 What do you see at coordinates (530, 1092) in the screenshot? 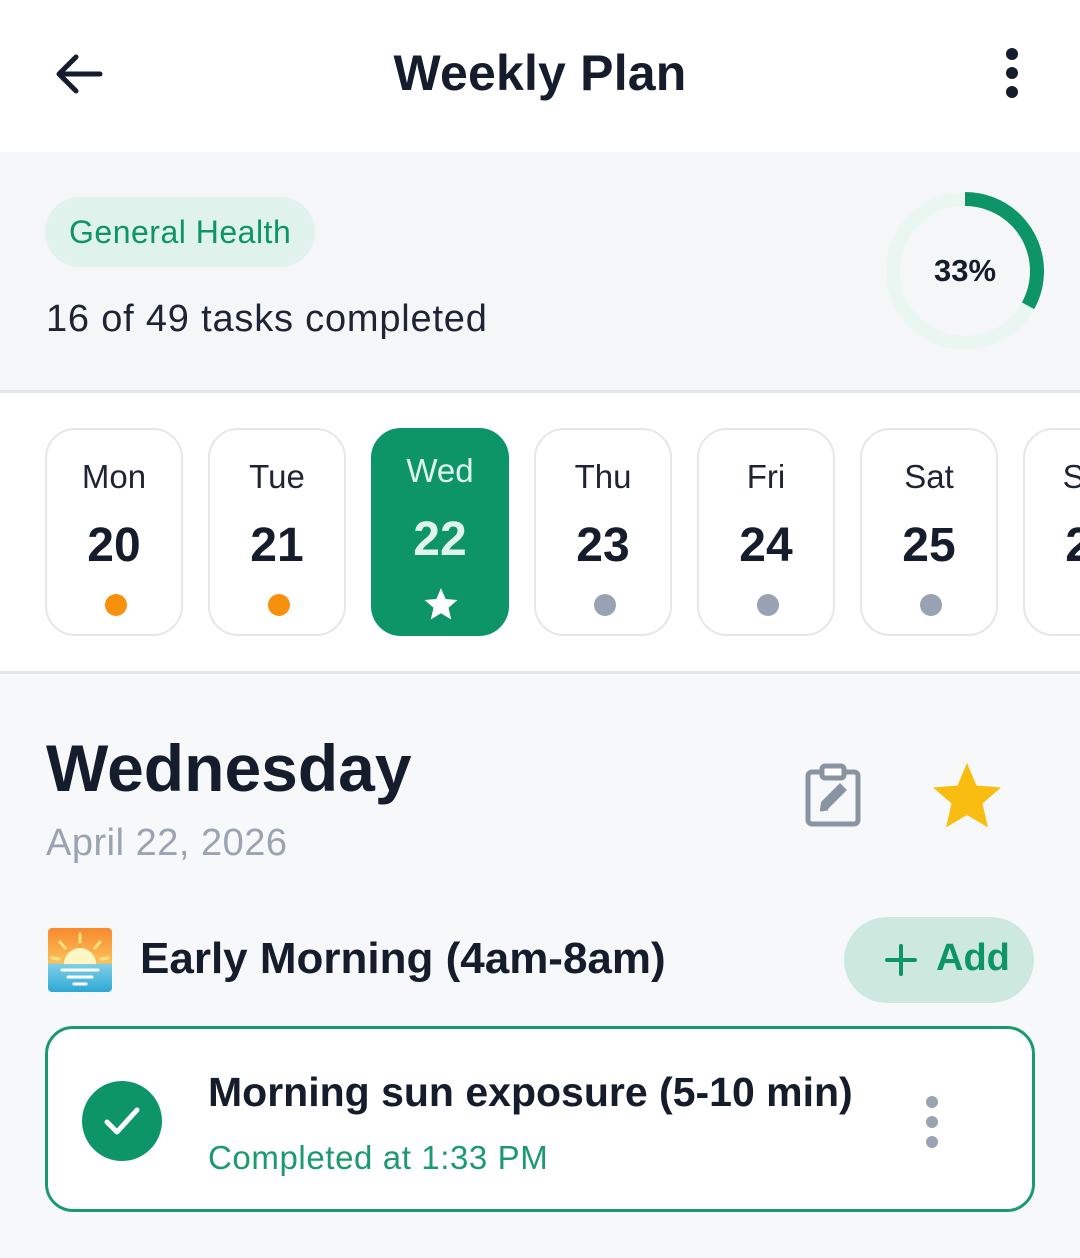
I see `task-title: Morning sun exposure (5-10 min)` at bounding box center [530, 1092].